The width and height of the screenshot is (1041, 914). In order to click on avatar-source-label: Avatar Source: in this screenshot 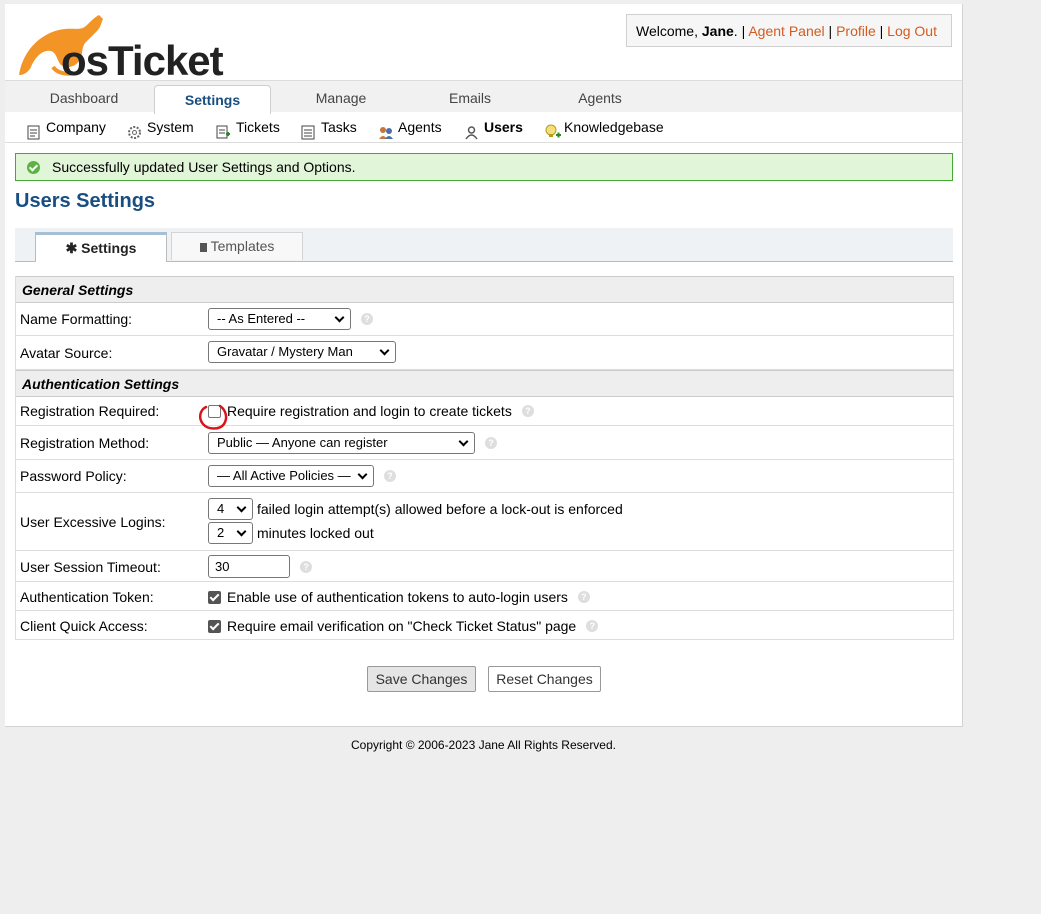, I will do `click(66, 353)`.